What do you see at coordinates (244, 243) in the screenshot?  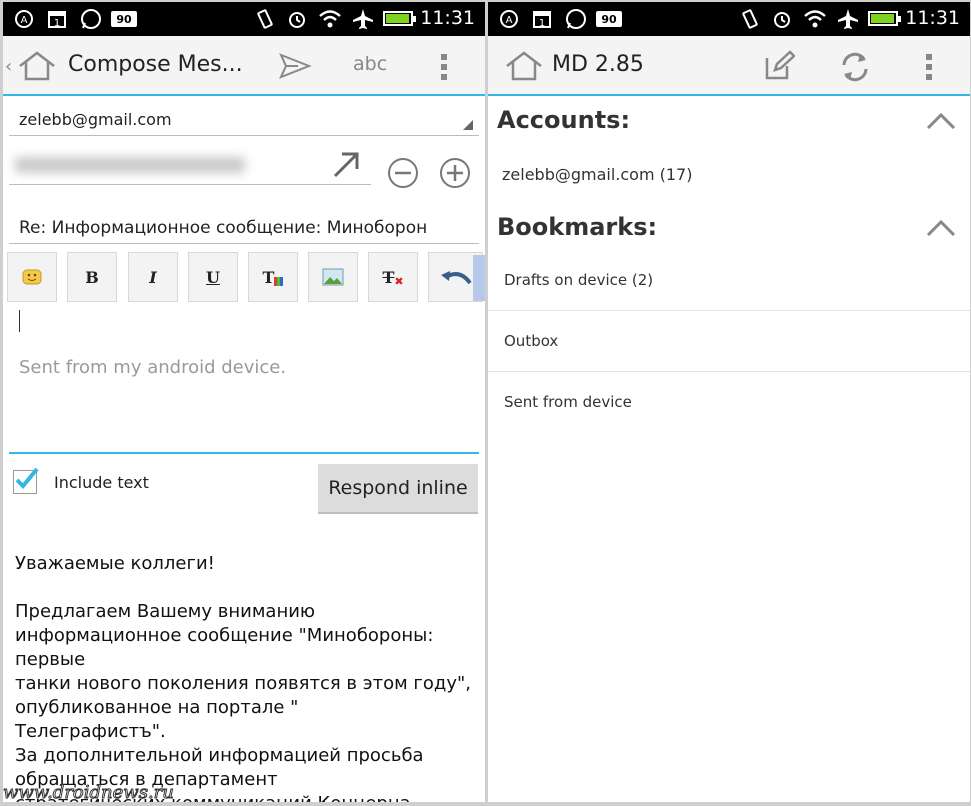 I see `subject-underline` at bounding box center [244, 243].